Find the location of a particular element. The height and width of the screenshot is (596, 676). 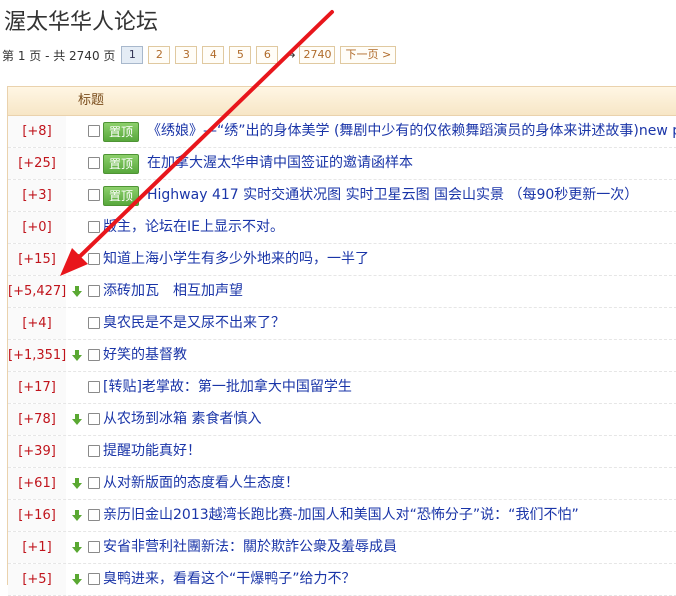

thread-score: [+16] is located at coordinates (37, 515).